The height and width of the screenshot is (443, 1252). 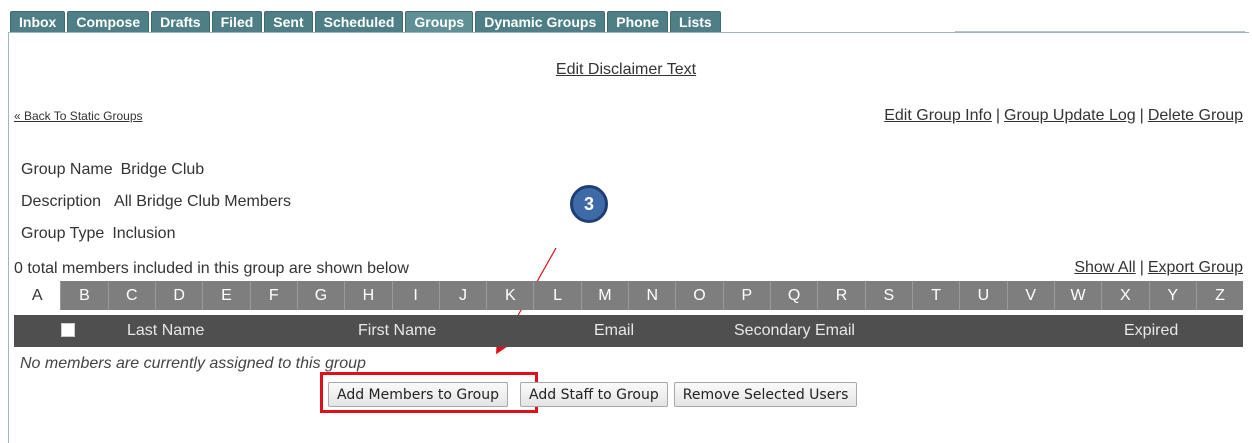 What do you see at coordinates (321, 295) in the screenshot?
I see `letter-filter-g: G` at bounding box center [321, 295].